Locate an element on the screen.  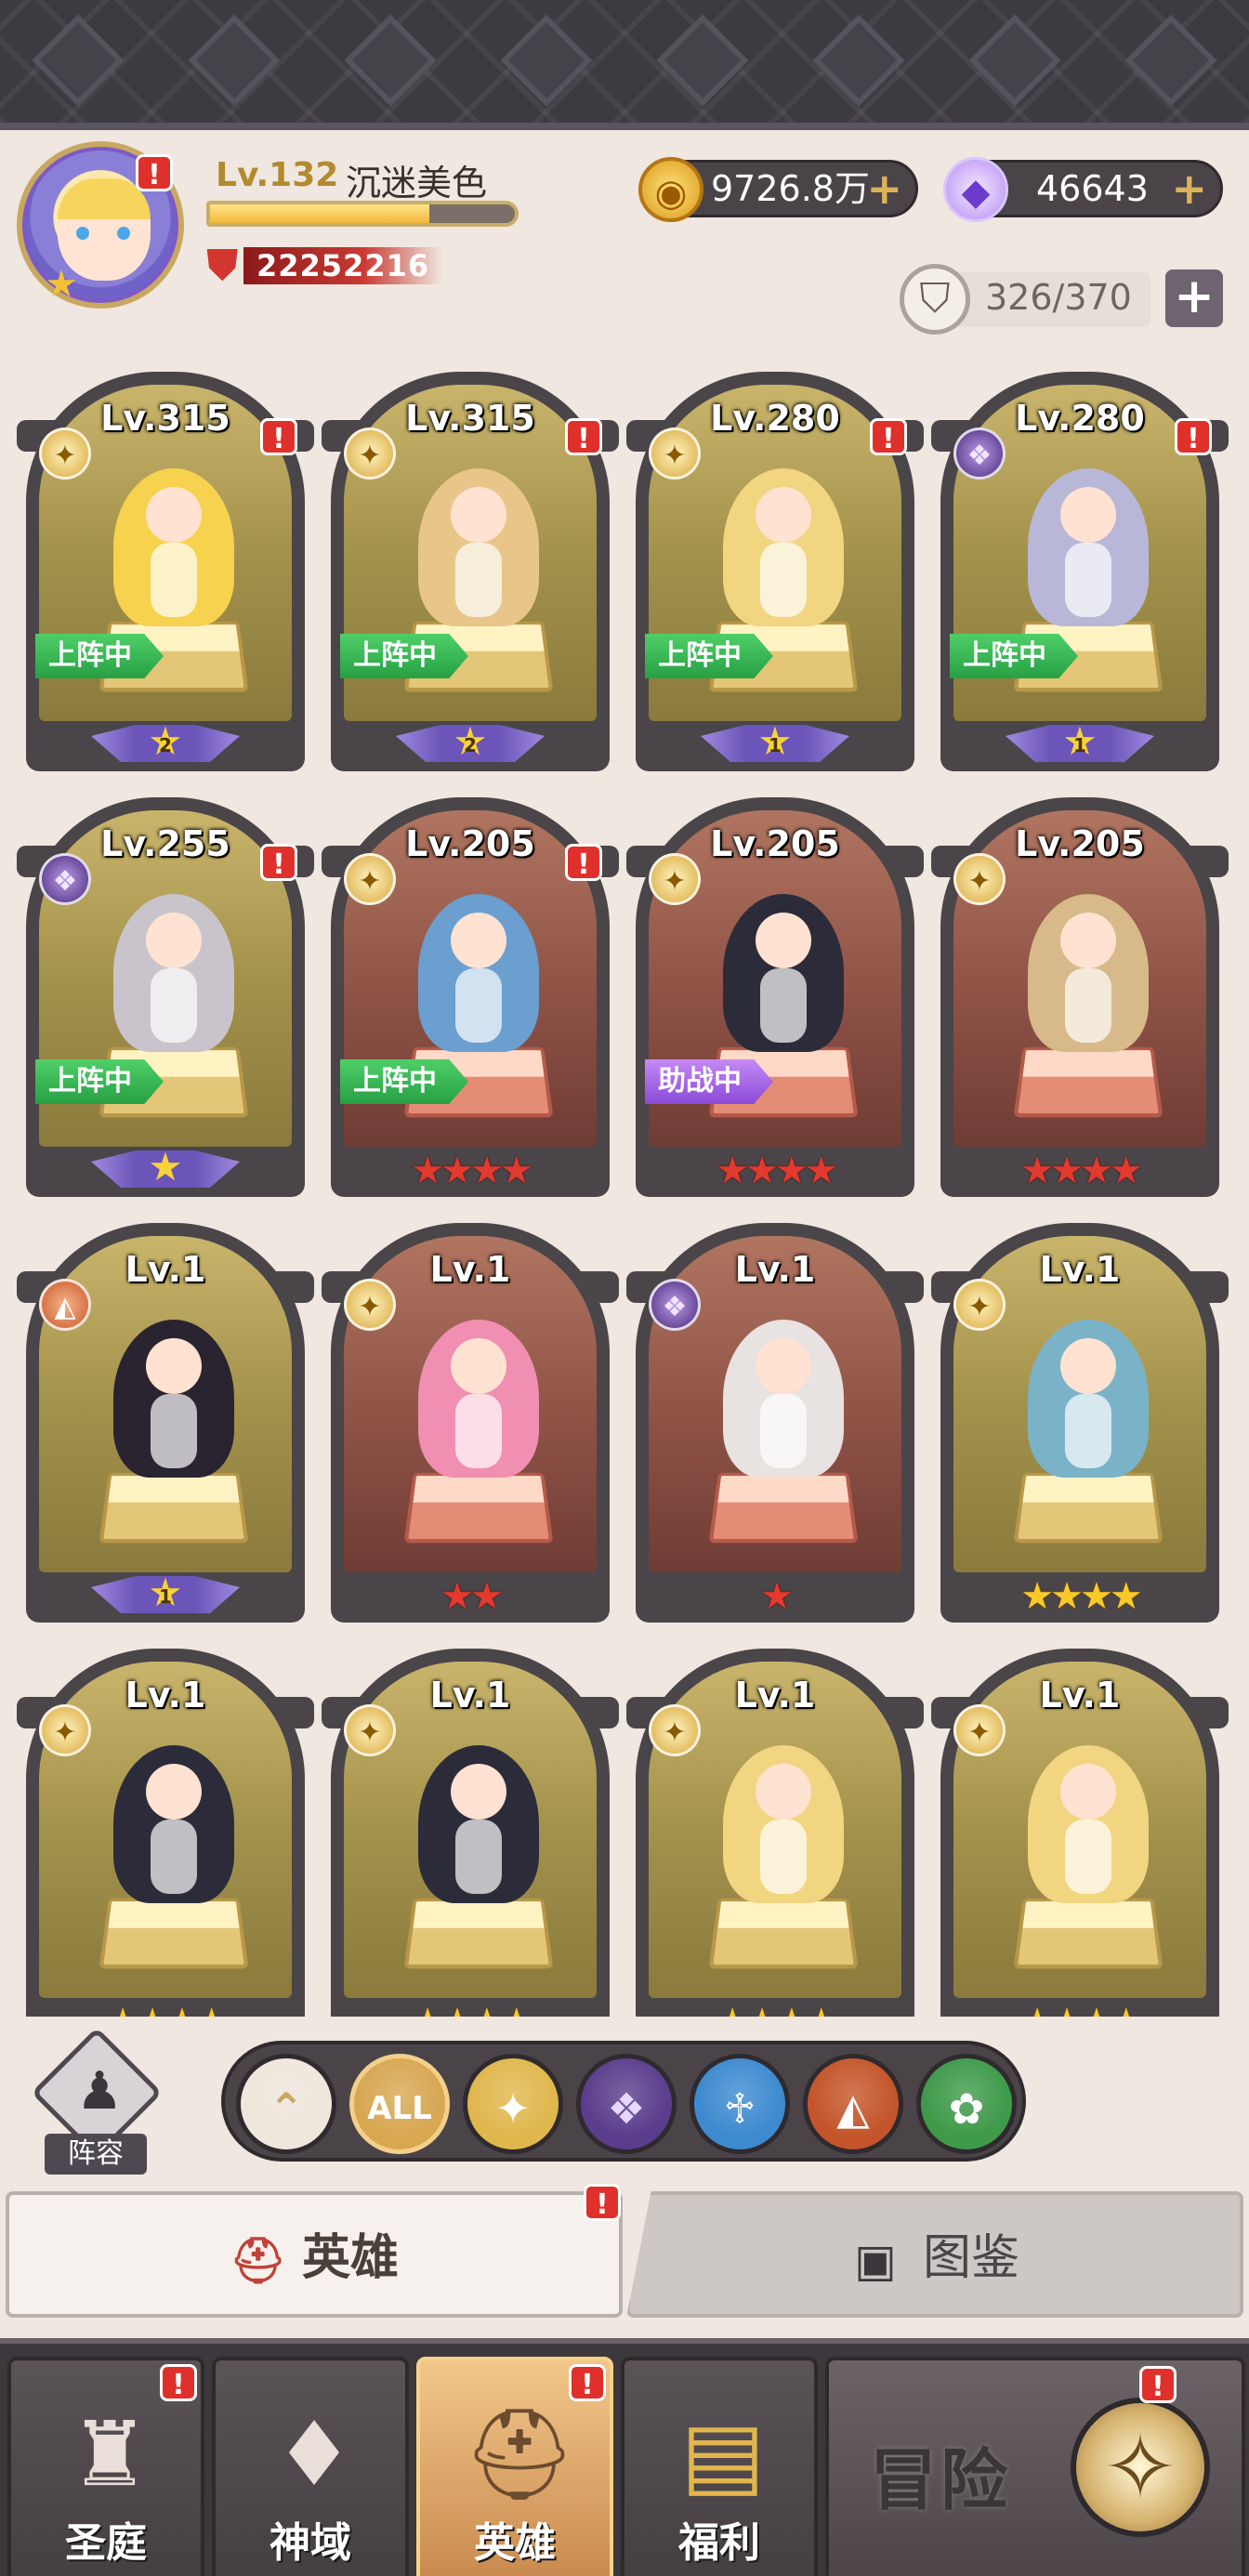
hero-rank: ★ 1 is located at coordinates (1079, 745).